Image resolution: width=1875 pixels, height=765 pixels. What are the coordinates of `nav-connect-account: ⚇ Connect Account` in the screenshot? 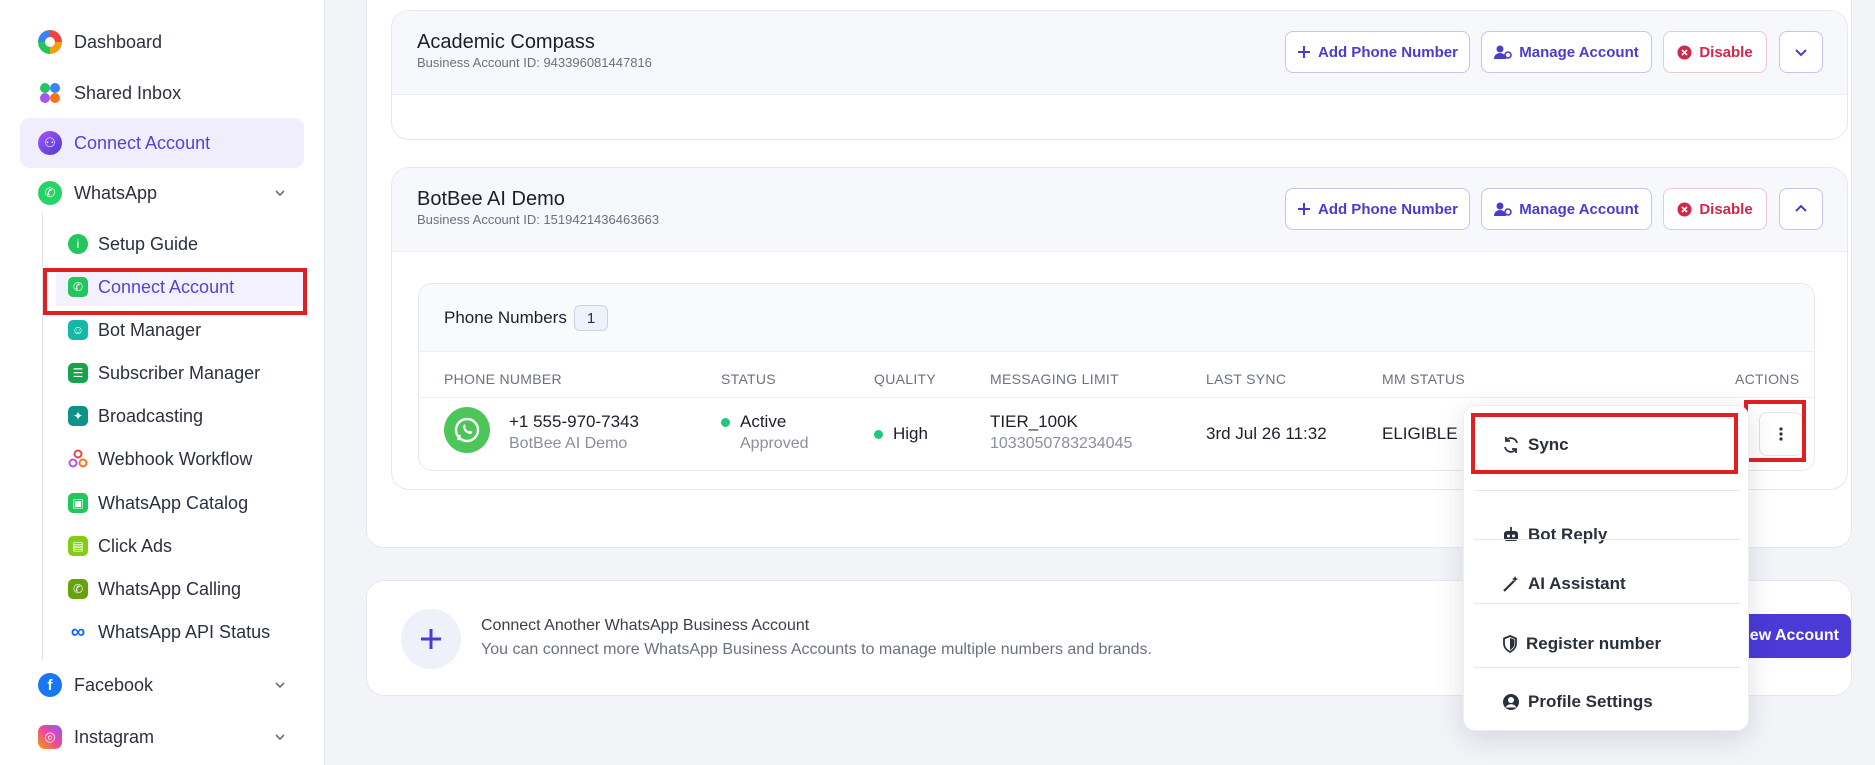 It's located at (162, 143).